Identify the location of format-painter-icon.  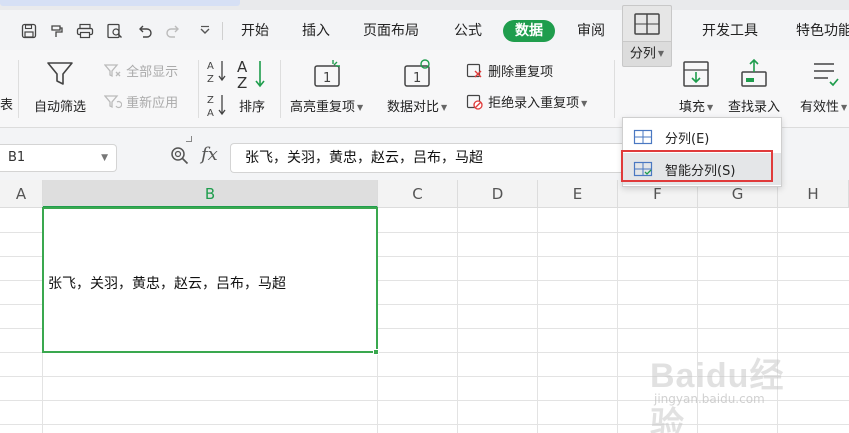
(57, 31).